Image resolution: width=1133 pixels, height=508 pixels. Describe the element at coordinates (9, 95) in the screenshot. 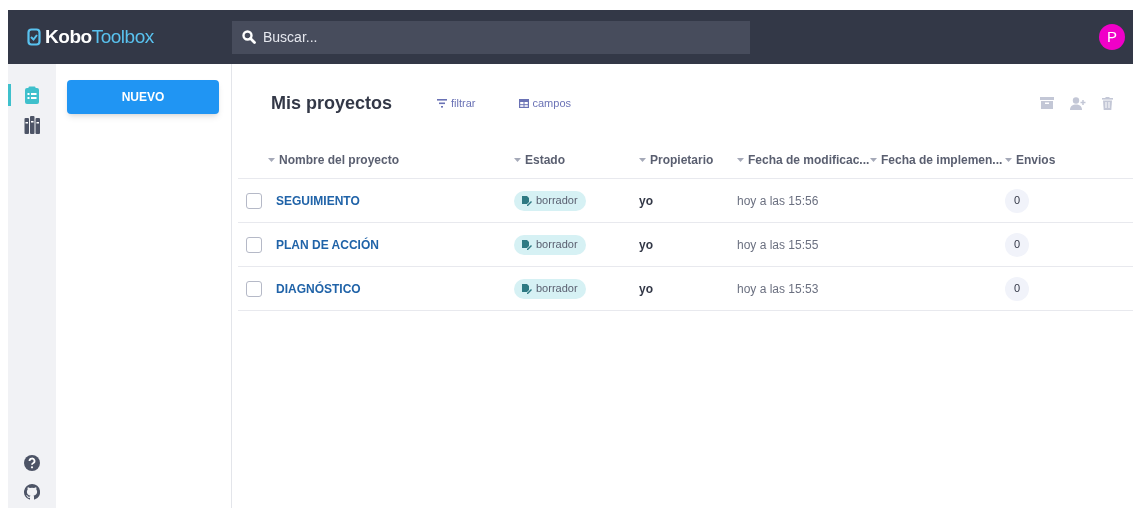

I see `selection-indicator` at that location.